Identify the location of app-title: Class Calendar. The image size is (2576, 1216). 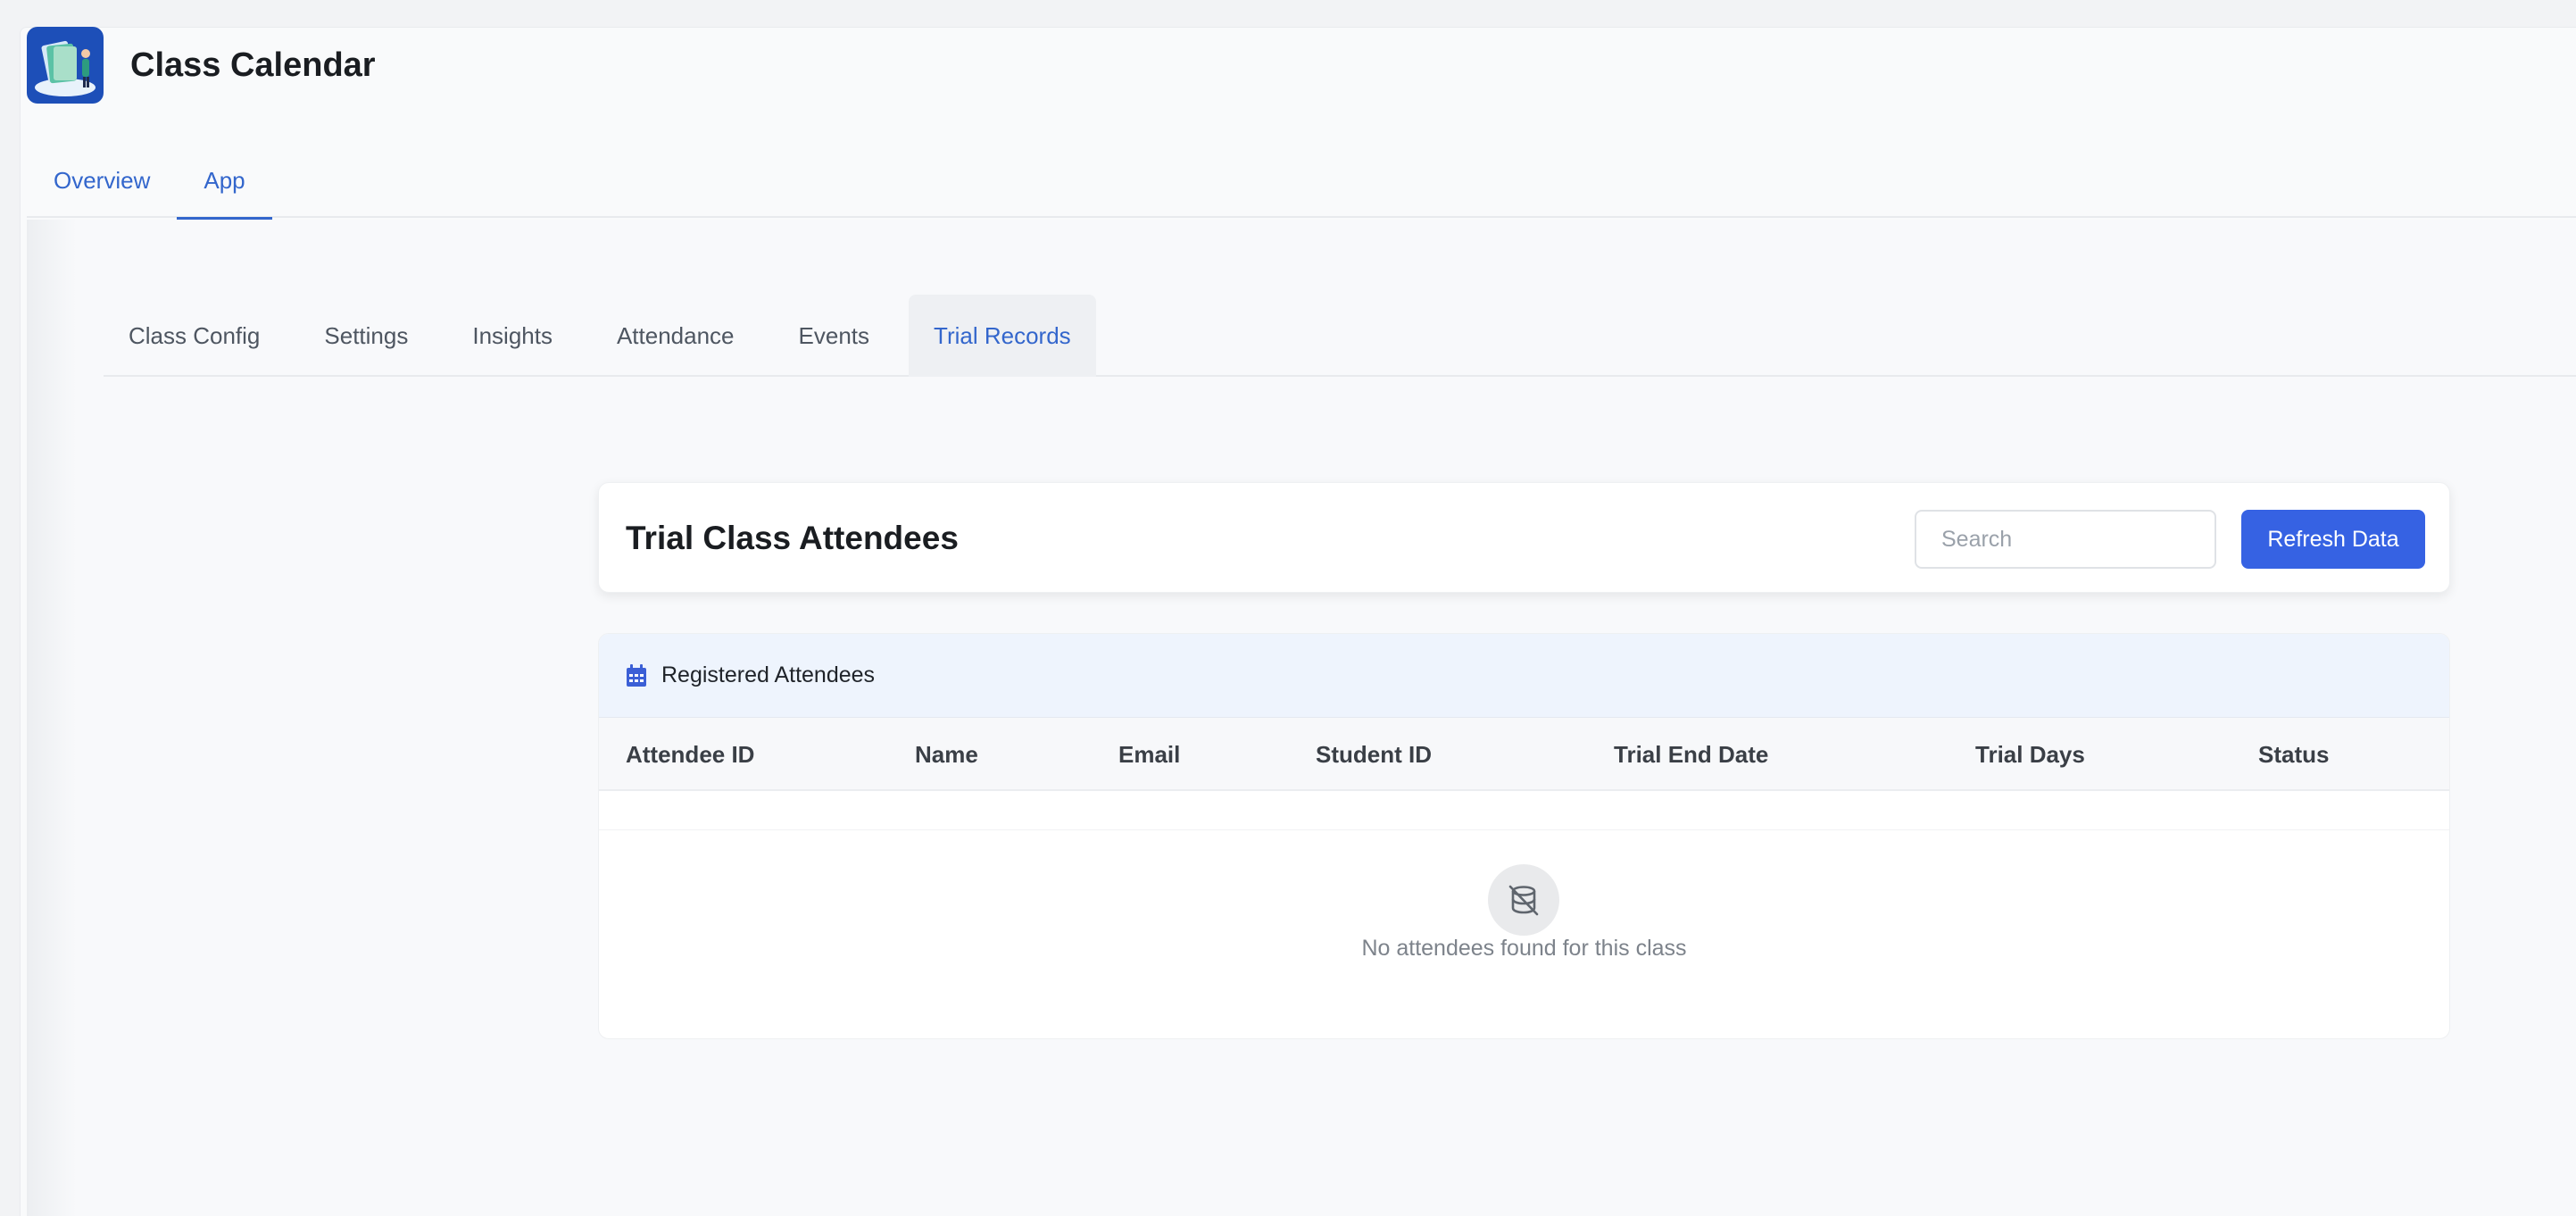
(253, 65).